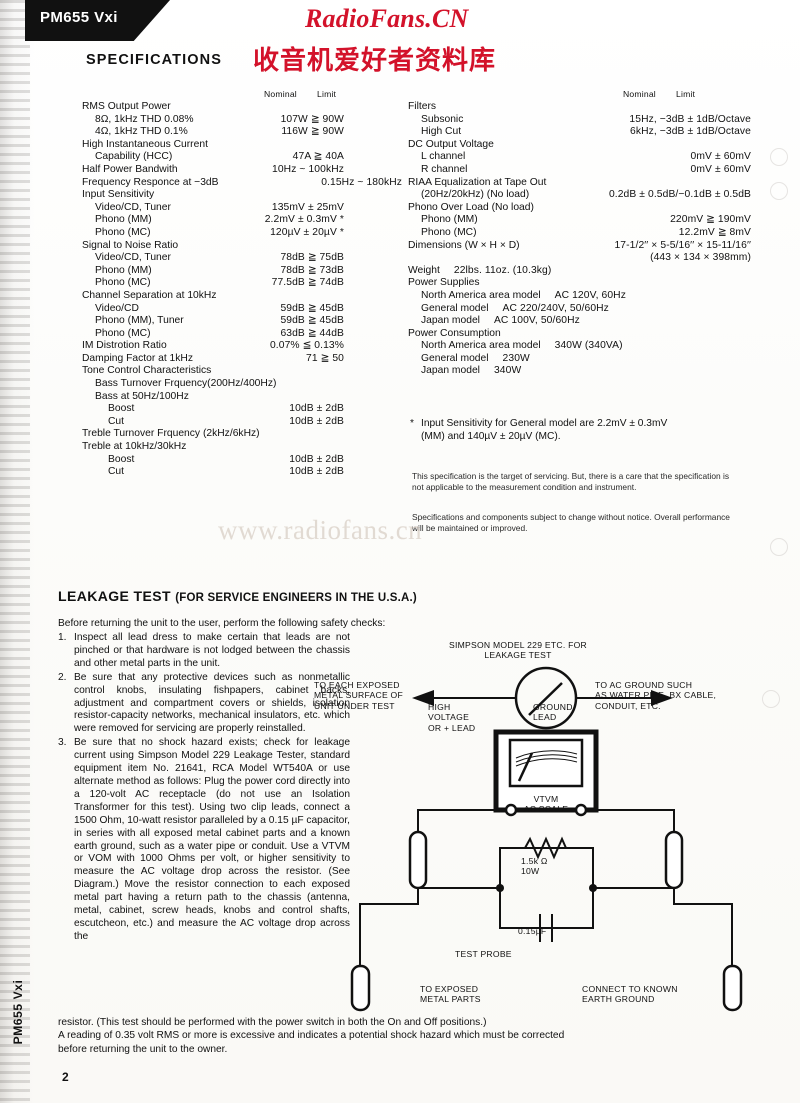 The height and width of the screenshot is (1103, 800). What do you see at coordinates (242, 447) in the screenshot?
I see `spec-row: Treble at 10kHz/30kHz` at bounding box center [242, 447].